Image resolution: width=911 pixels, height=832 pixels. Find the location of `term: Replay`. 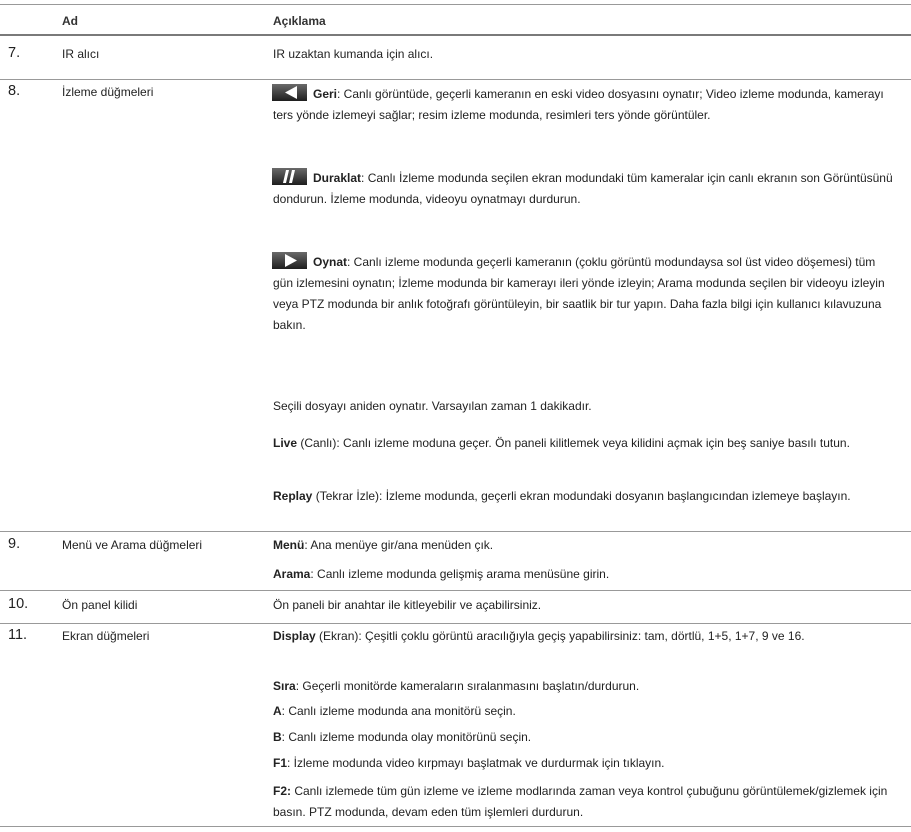

term: Replay is located at coordinates (293, 496).